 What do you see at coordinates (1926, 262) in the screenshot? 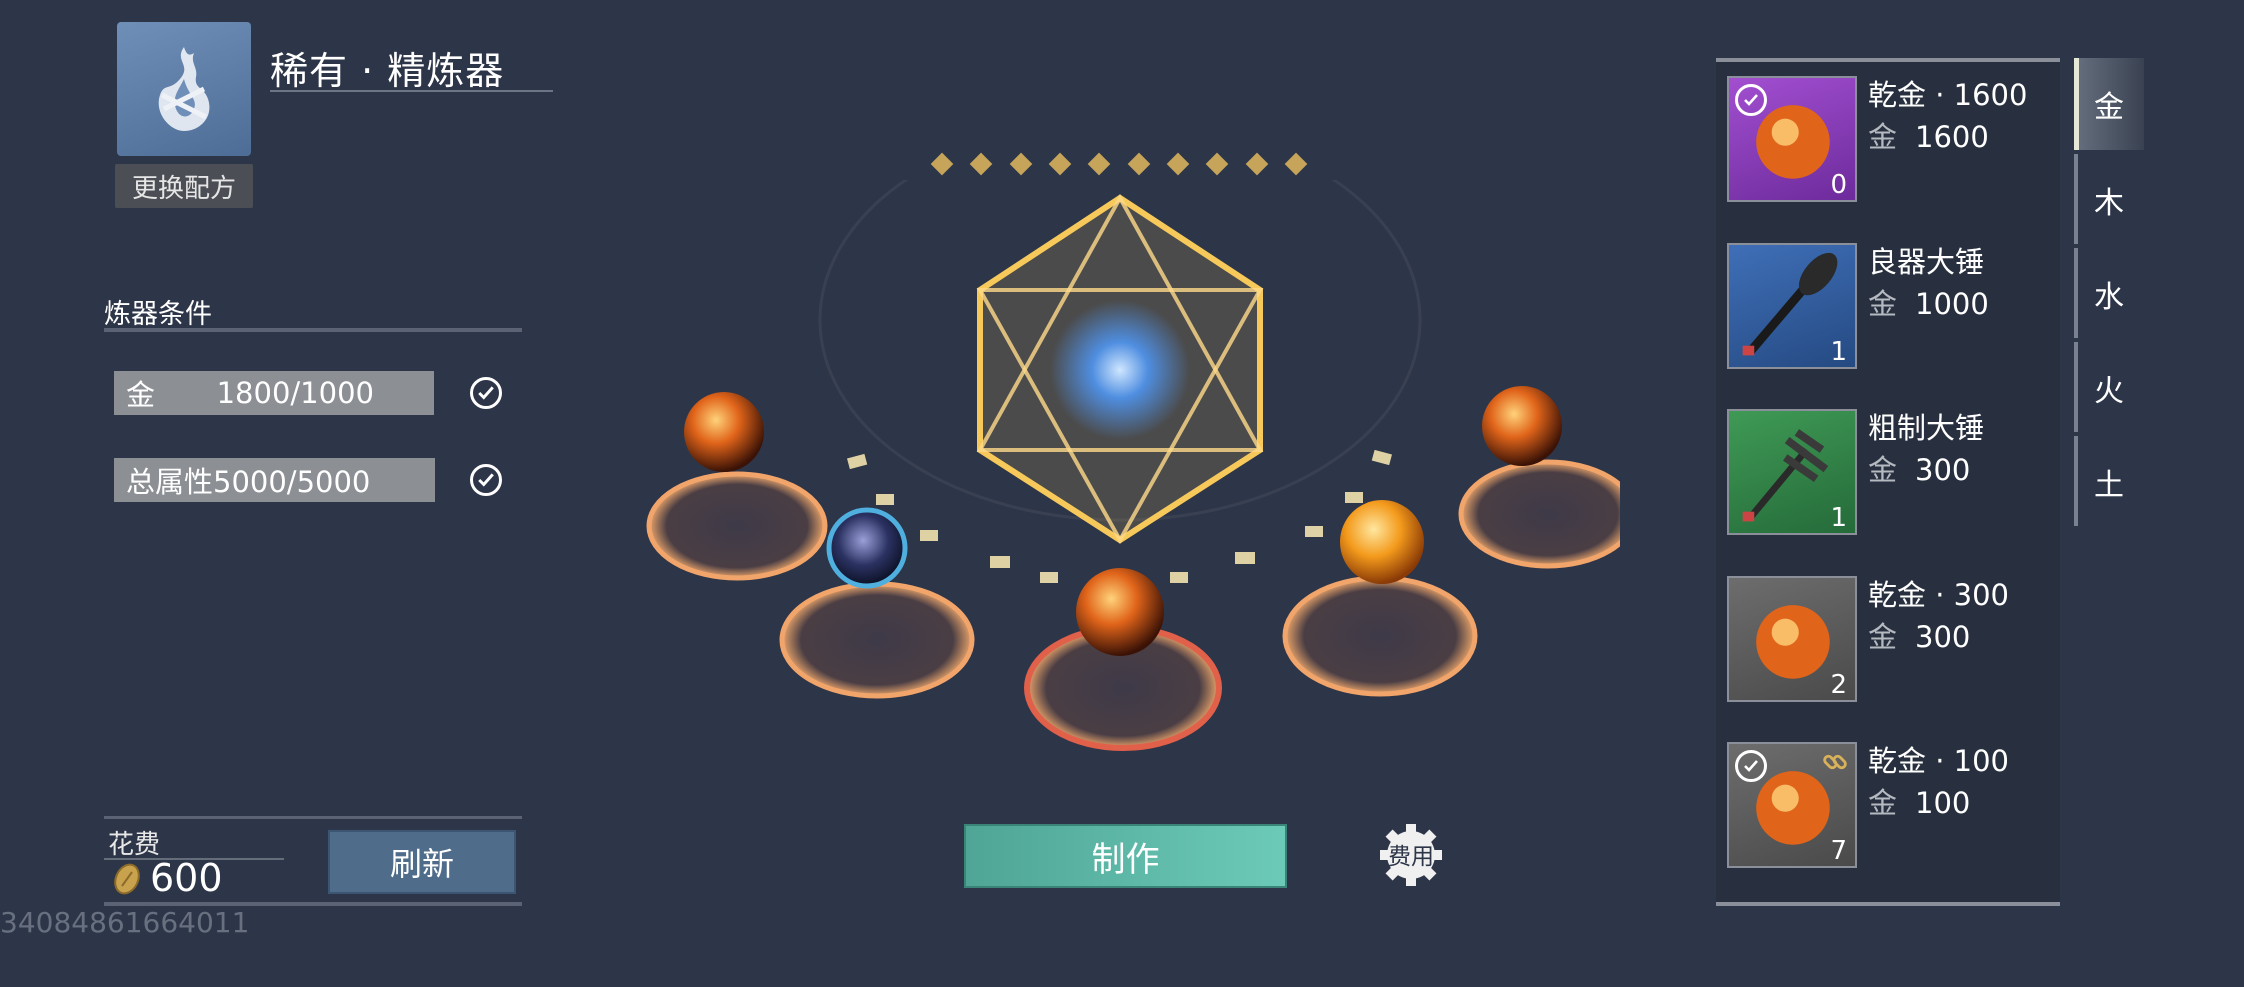
I see `material-name: 良器大锤` at bounding box center [1926, 262].